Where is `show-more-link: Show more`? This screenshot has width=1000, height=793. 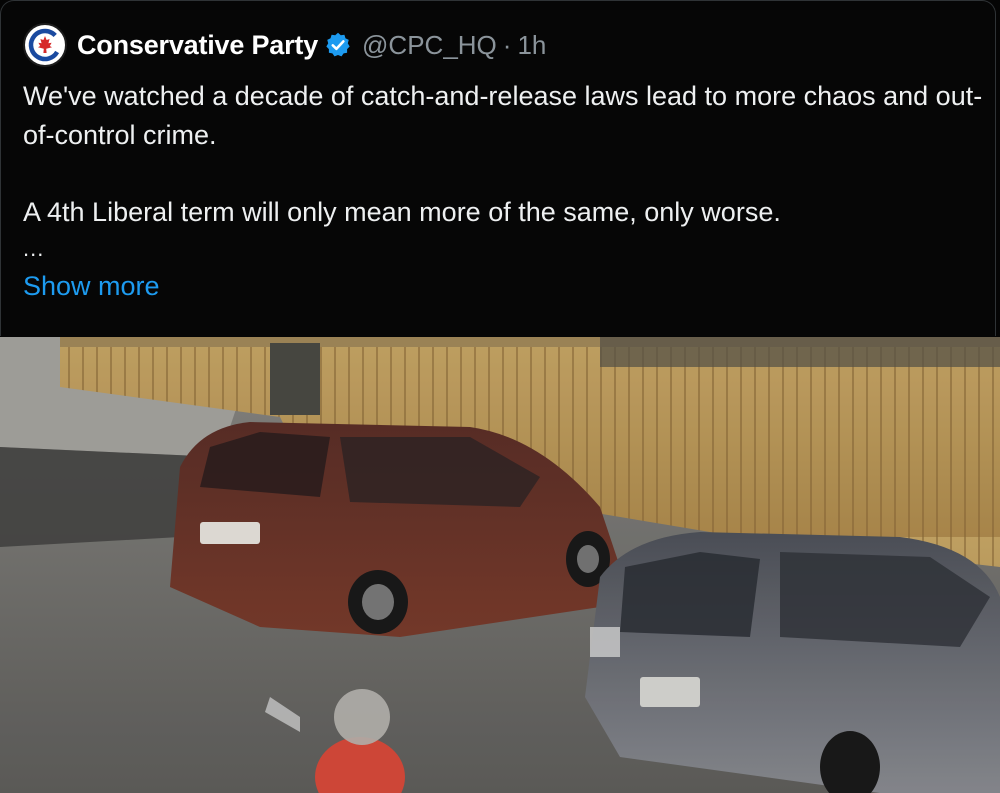
show-more-link: Show more is located at coordinates (91, 286).